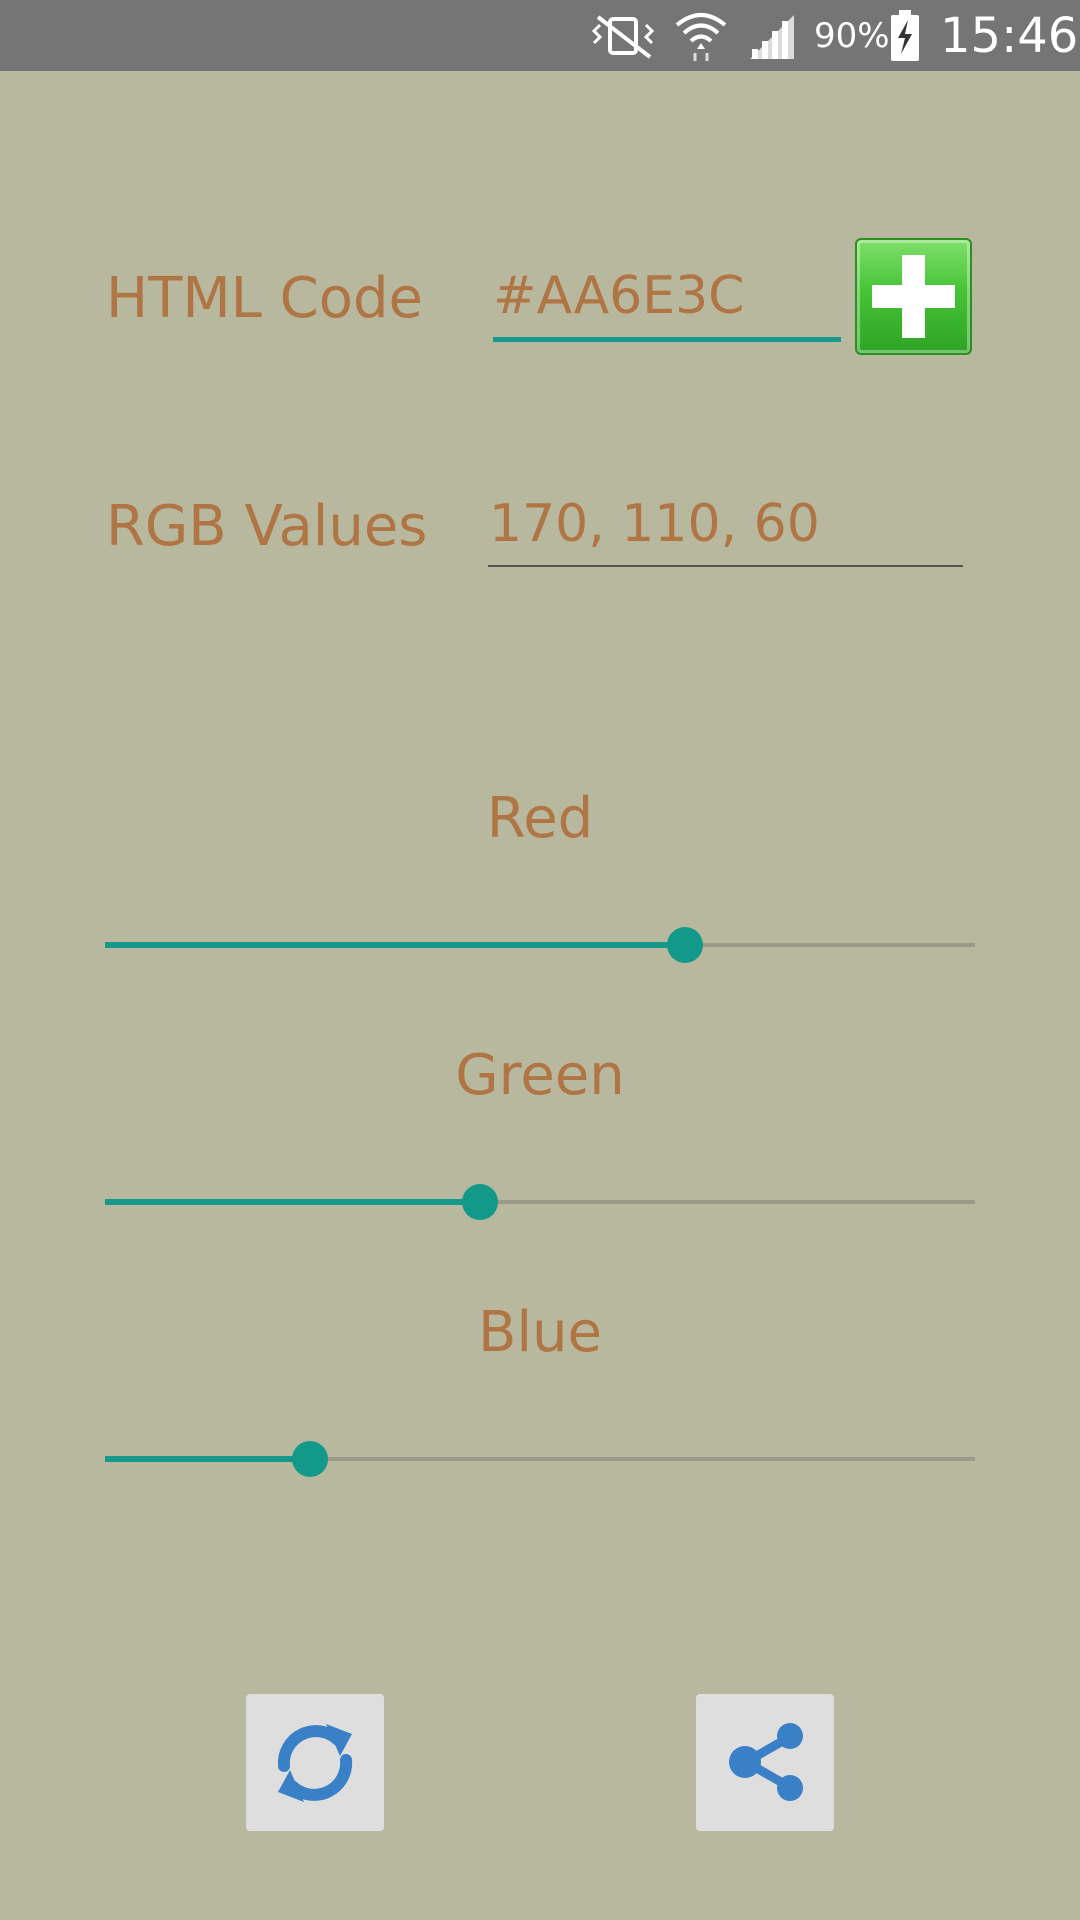  What do you see at coordinates (701, 35) in the screenshot?
I see `wifi-icon` at bounding box center [701, 35].